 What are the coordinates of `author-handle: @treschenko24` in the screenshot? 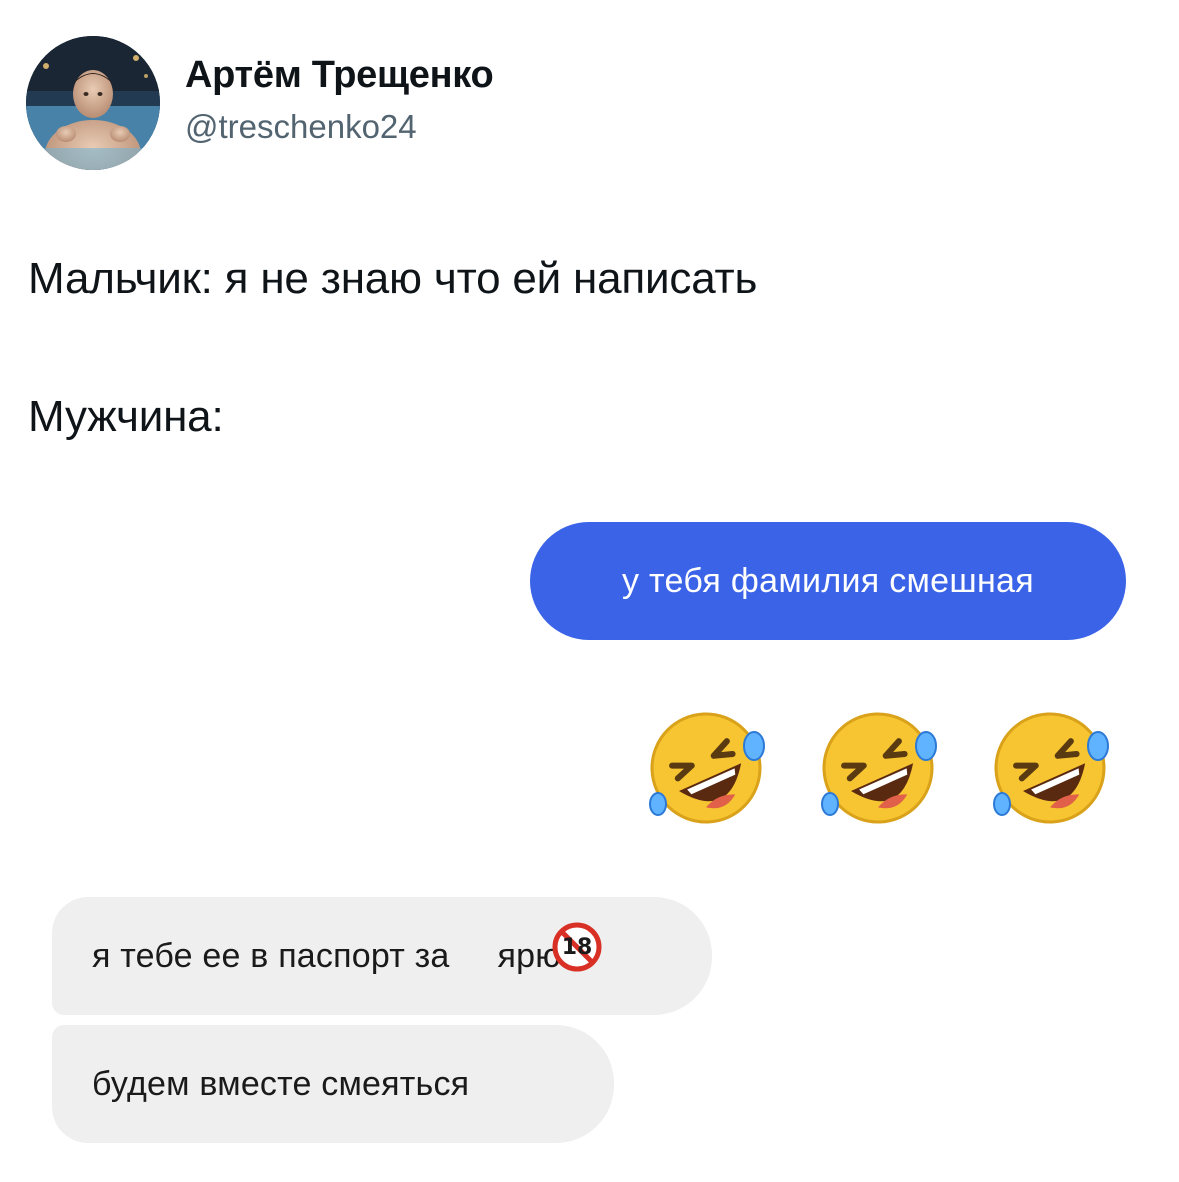 It's located at (301, 127).